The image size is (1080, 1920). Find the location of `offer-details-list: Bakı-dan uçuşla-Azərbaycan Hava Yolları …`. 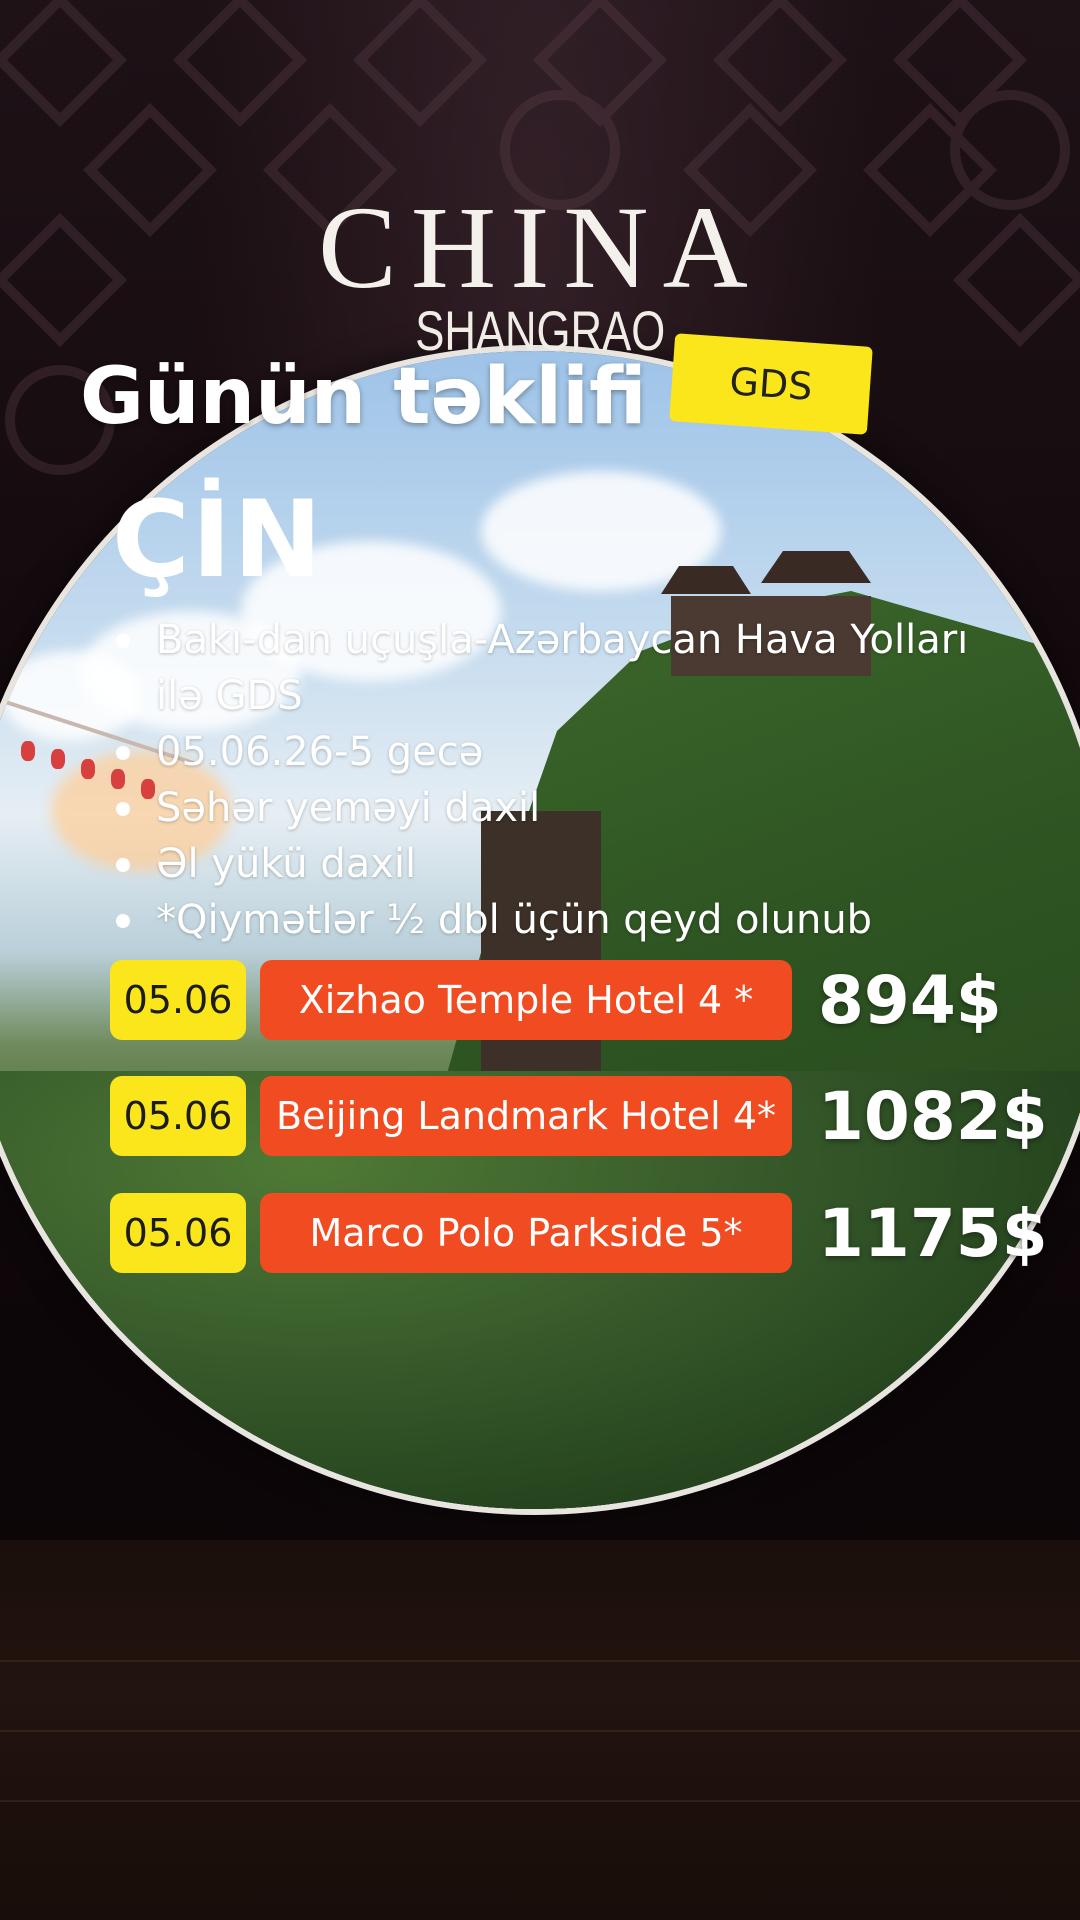

offer-details-list: Bakı-dan uçuşla-Azərbaycan Hava Yolları … is located at coordinates (562, 780).